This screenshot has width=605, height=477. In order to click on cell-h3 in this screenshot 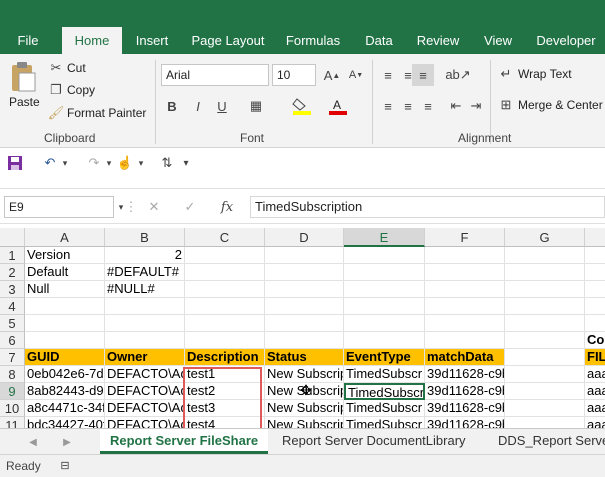, I will do `click(595, 289)`.